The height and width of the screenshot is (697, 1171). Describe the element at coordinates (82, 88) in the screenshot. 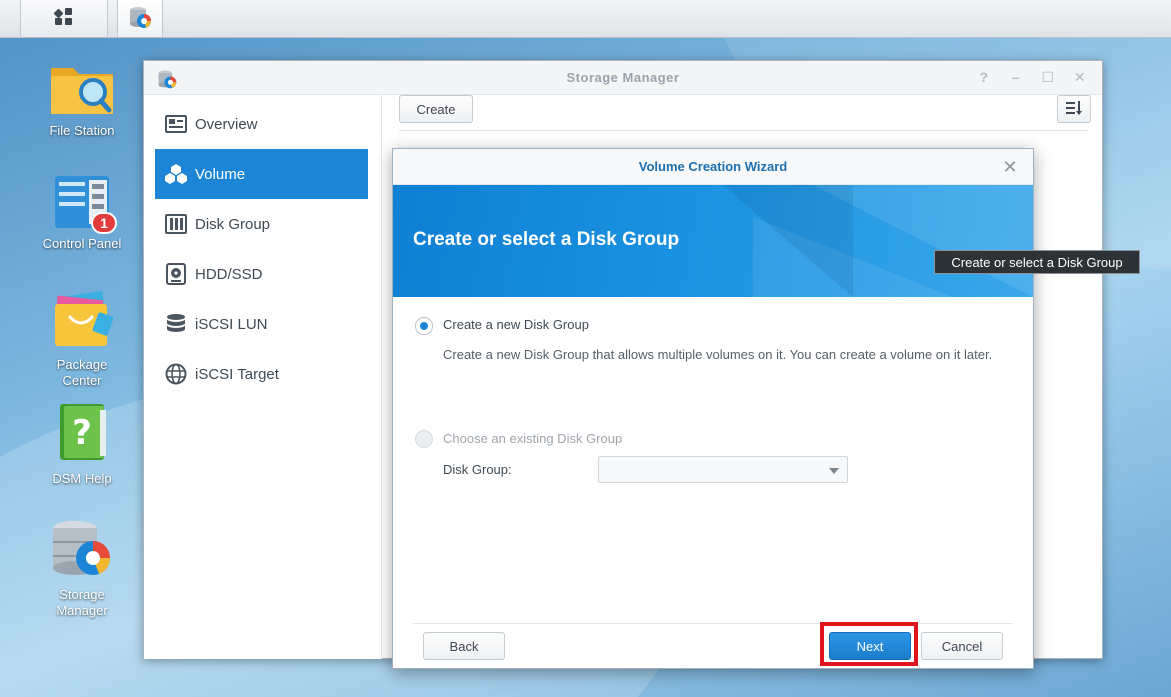

I see `folder-search-icon` at that location.